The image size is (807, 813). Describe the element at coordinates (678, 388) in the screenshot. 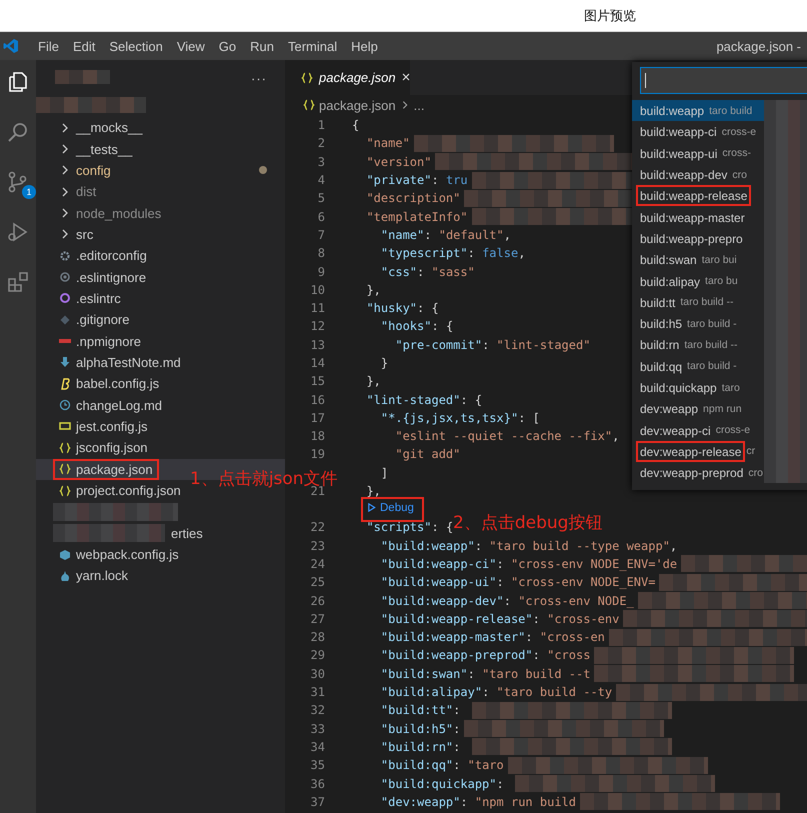

I see `script-name: build:quickapp` at that location.